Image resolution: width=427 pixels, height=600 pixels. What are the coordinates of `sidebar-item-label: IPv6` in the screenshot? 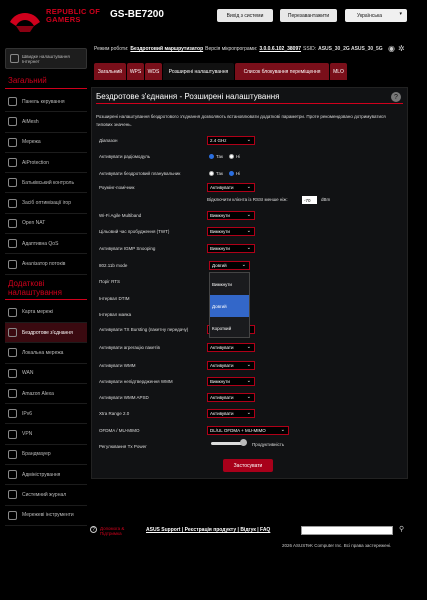 It's located at (27, 413).